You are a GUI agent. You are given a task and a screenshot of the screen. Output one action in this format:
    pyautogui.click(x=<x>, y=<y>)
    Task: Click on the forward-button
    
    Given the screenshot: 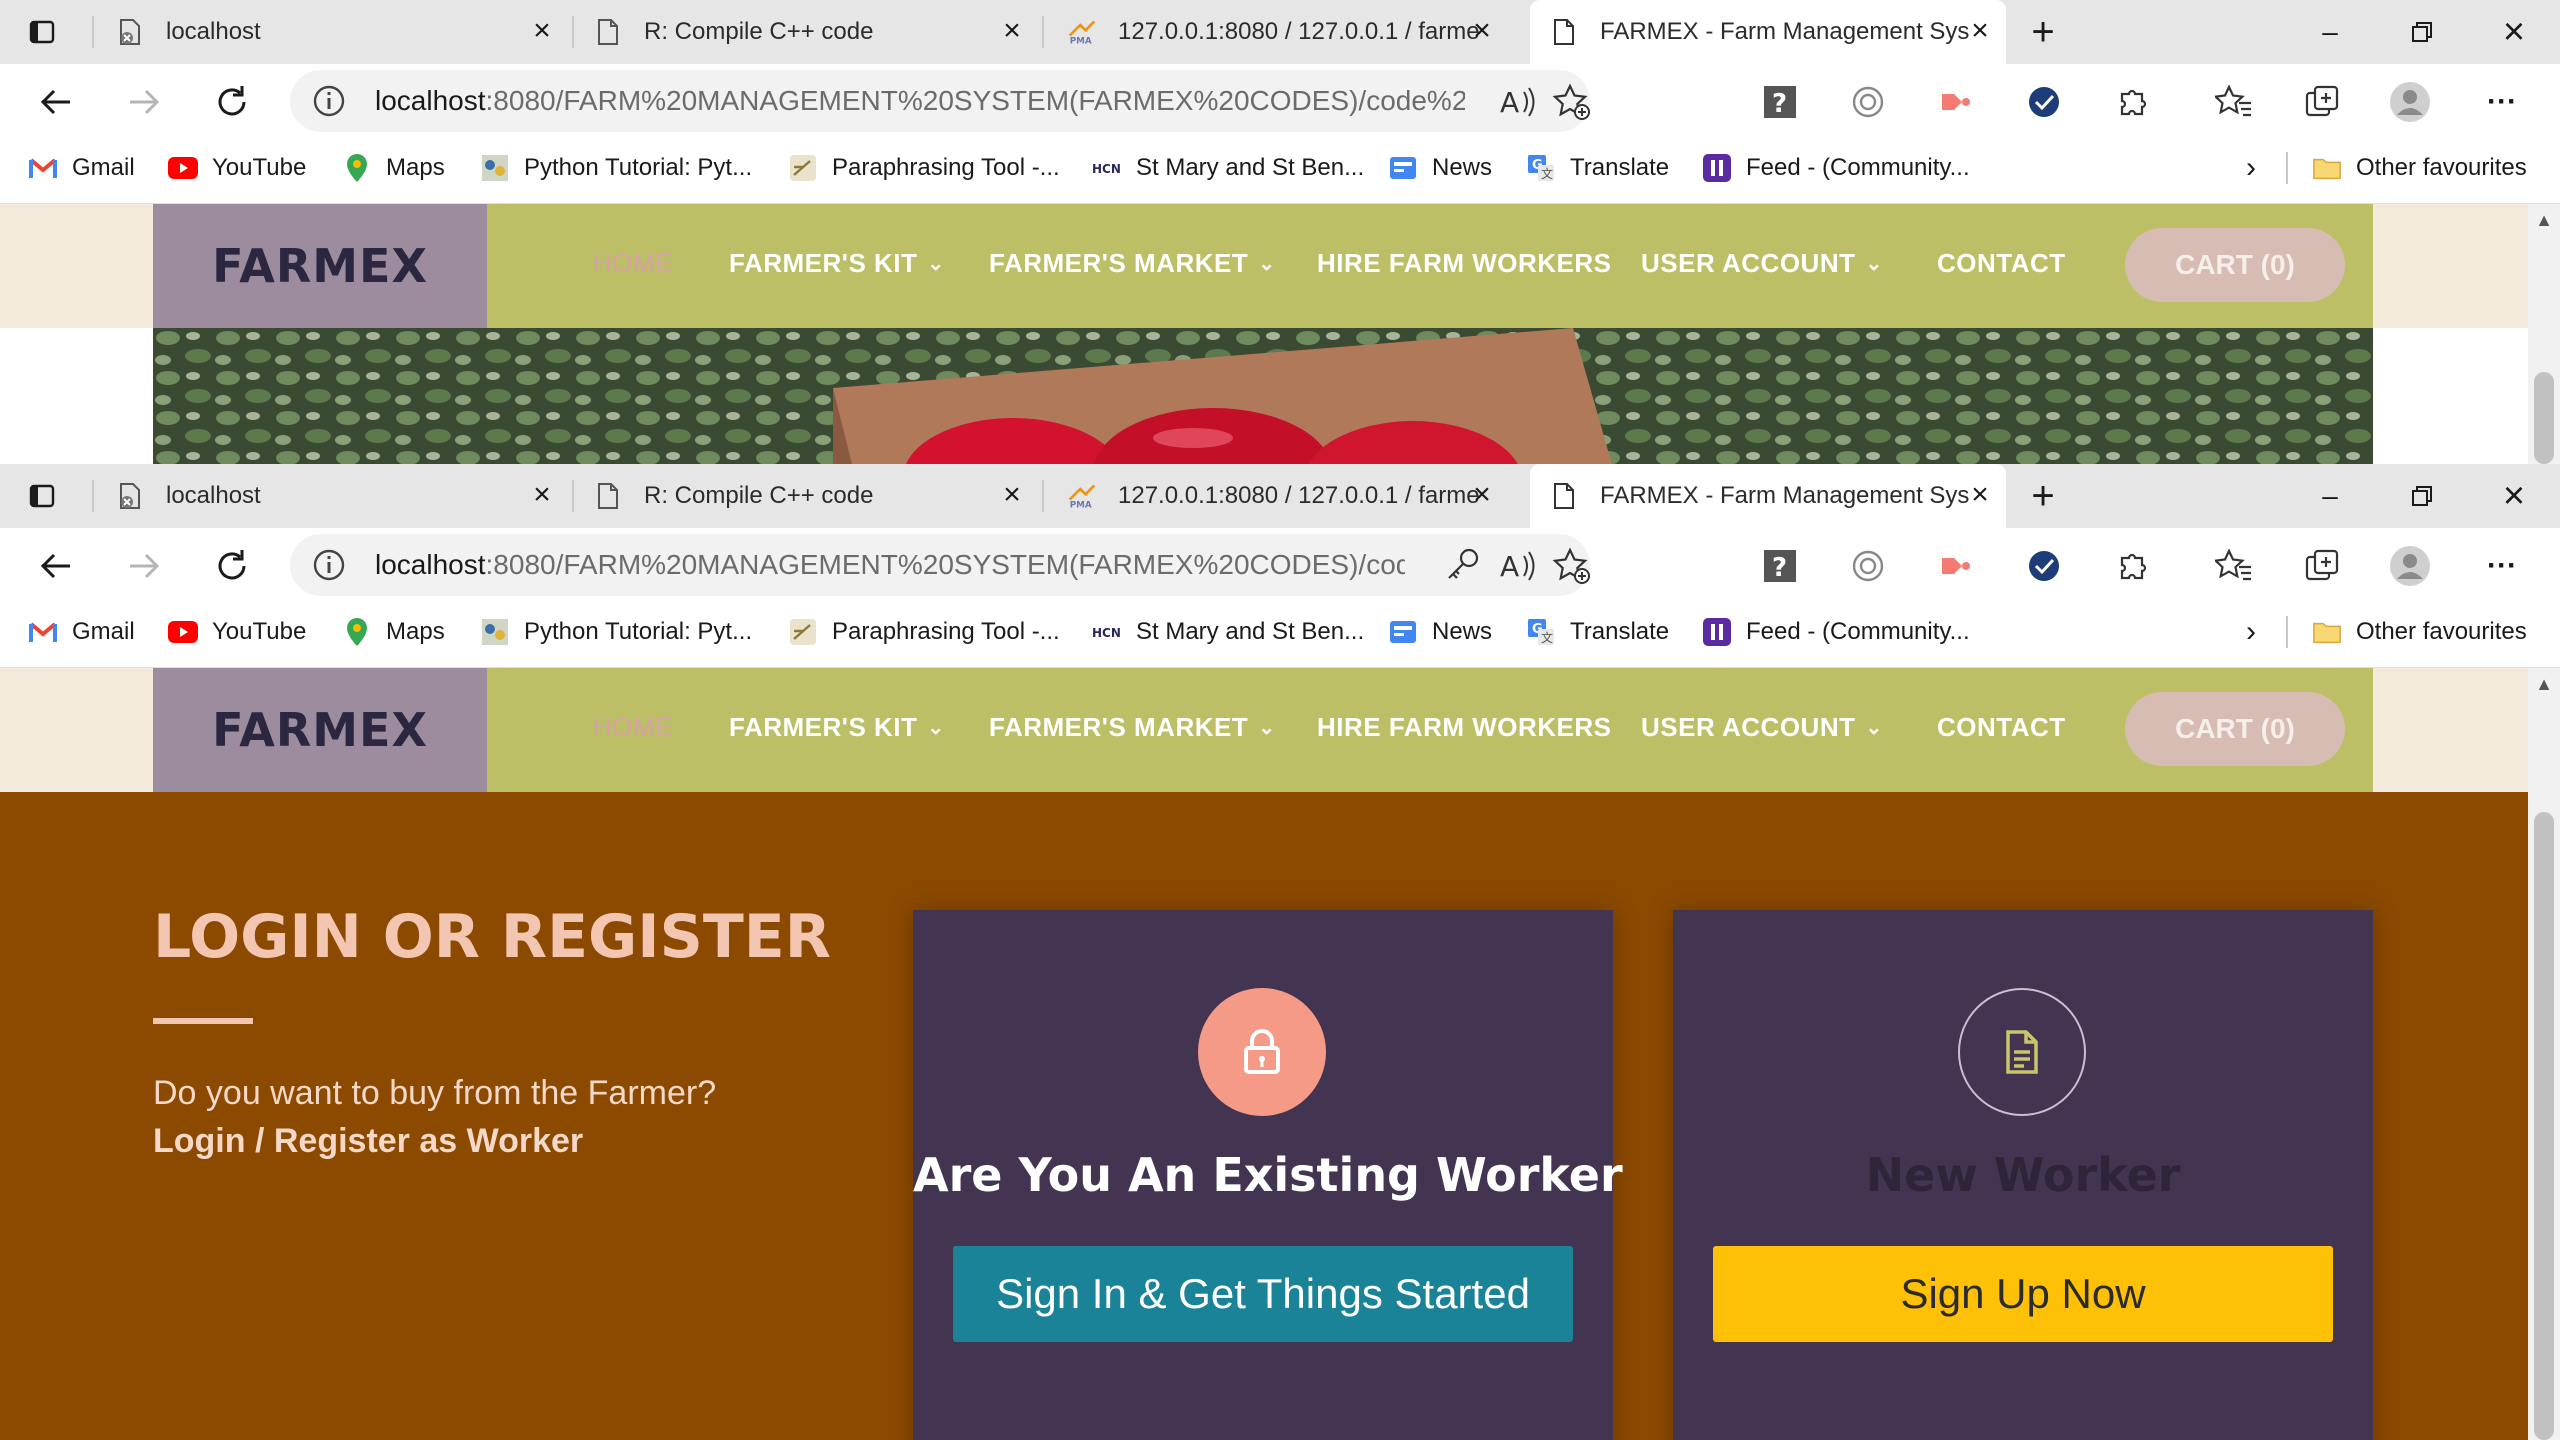 What is the action you would take?
    pyautogui.click(x=144, y=102)
    